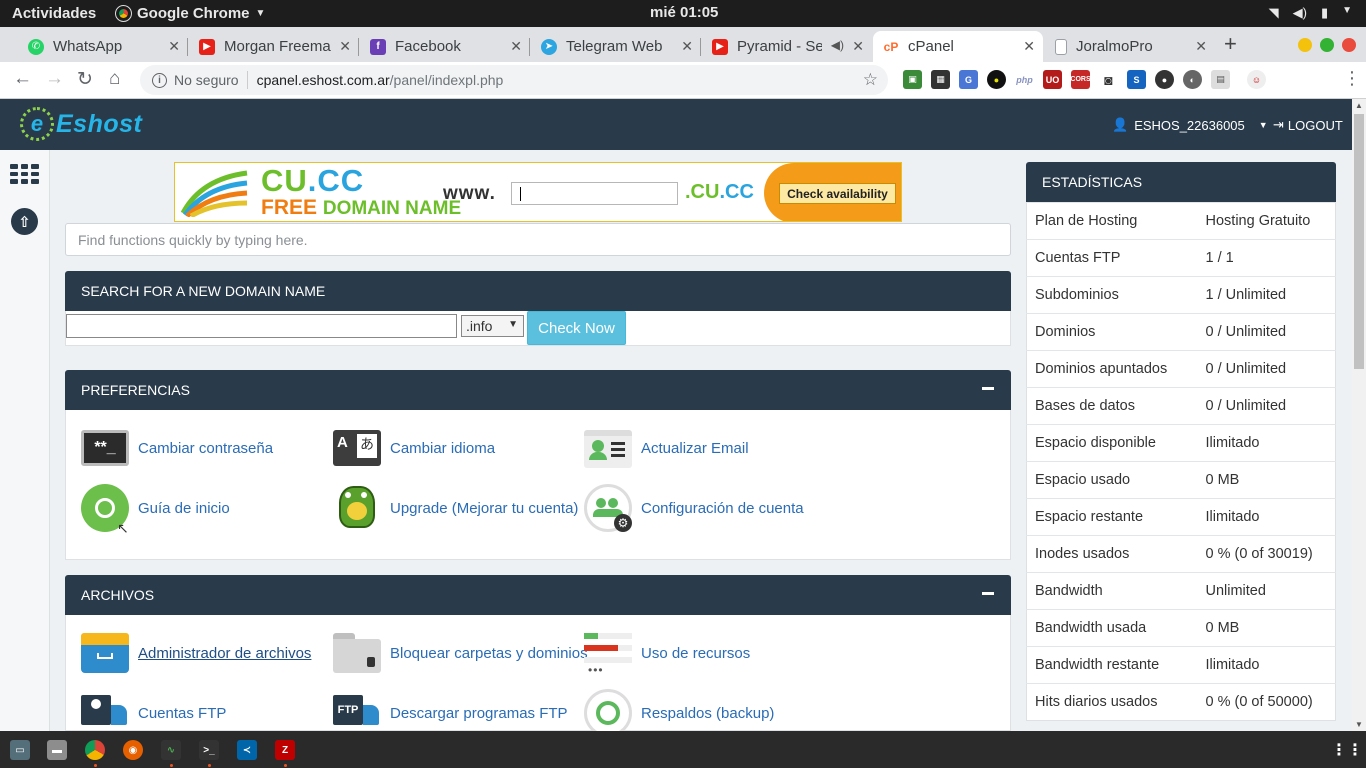 This screenshot has height=768, width=1366. Describe the element at coordinates (155, 510) in the screenshot. I see `getting-started-item: ↖ Guía de inicio` at that location.